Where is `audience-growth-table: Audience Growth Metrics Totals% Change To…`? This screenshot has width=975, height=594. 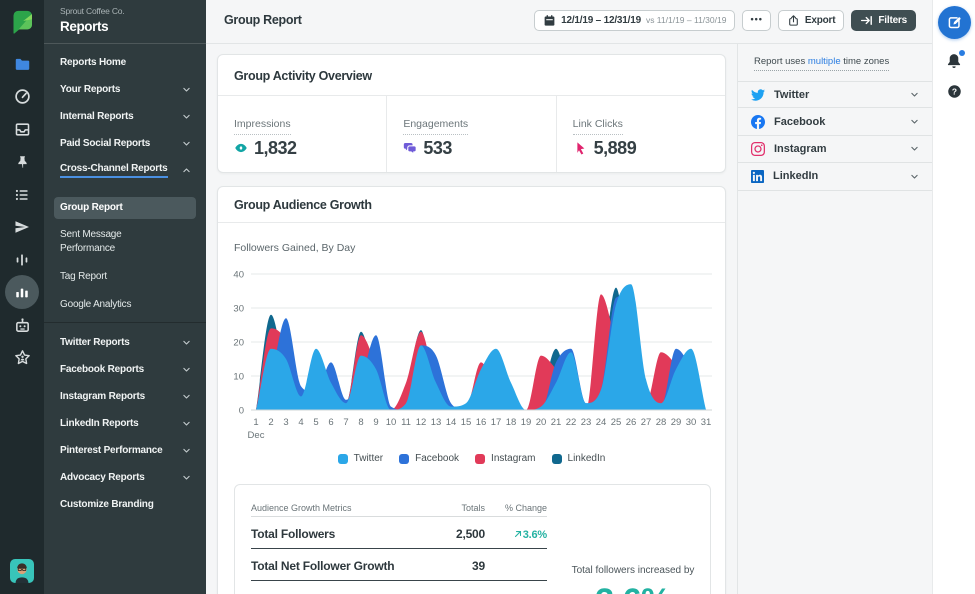
audience-growth-table: Audience Growth Metrics Totals% Change To… is located at coordinates (399, 537).